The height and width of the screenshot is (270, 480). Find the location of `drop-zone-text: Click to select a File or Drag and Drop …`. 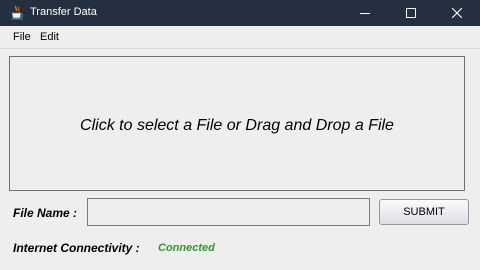

drop-zone-text: Click to select a File or Drag and Drop … is located at coordinates (237, 125).